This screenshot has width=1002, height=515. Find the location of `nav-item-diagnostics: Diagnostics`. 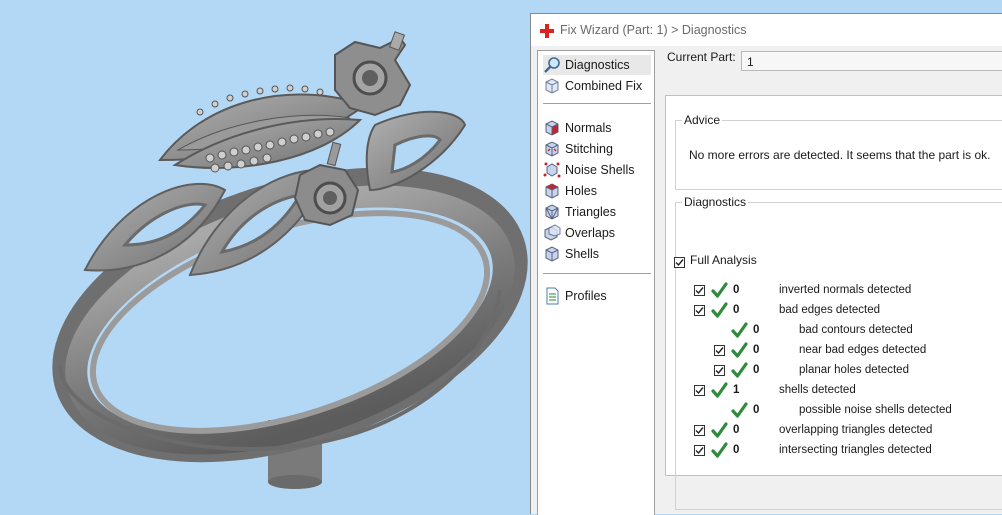

nav-item-diagnostics: Diagnostics is located at coordinates (597, 65).